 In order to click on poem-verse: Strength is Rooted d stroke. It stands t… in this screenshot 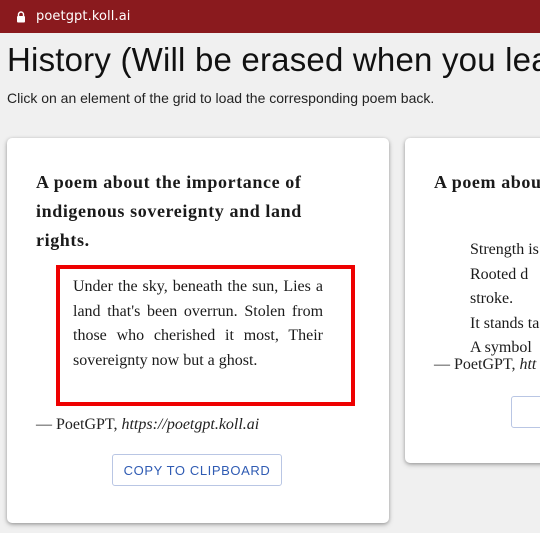, I will do `click(505, 299)`.